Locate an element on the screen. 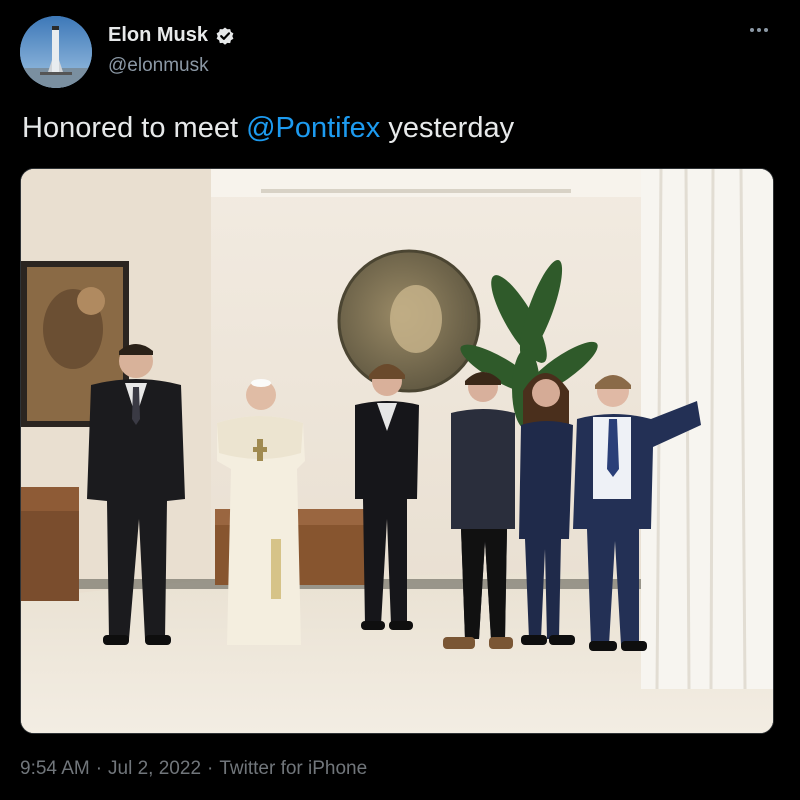  author-display-name: Elon Musk is located at coordinates (158, 35).